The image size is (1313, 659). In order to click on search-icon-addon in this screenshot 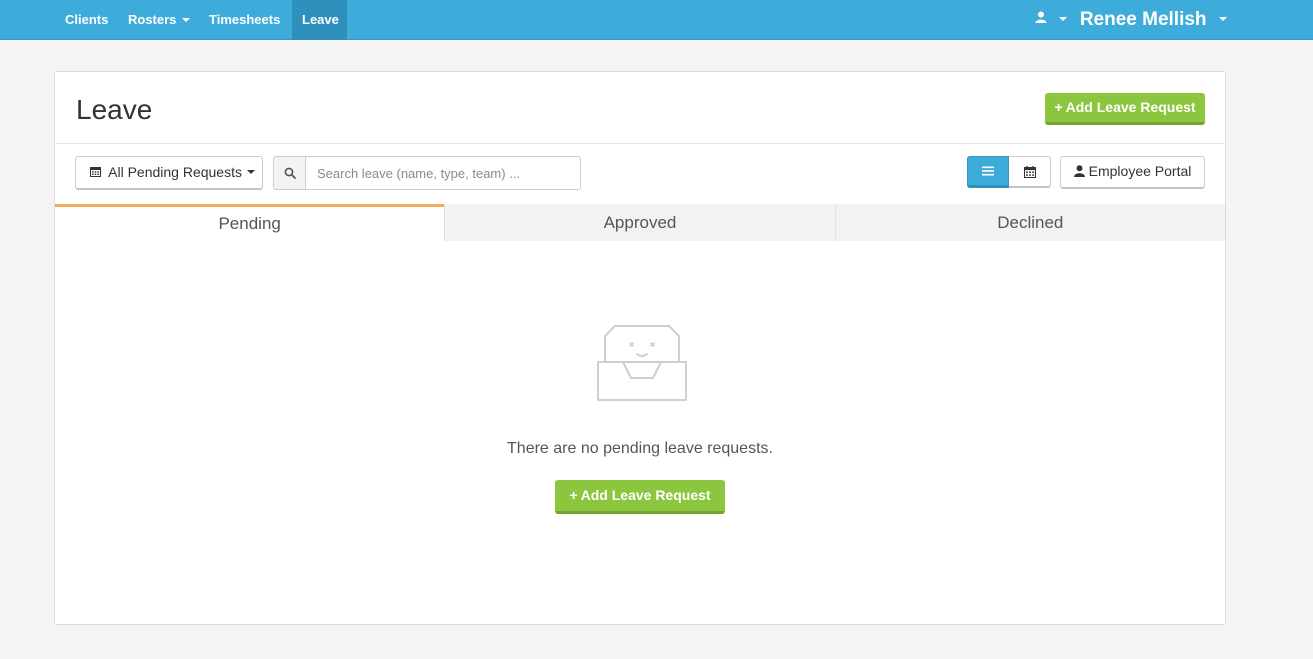, I will do `click(289, 173)`.